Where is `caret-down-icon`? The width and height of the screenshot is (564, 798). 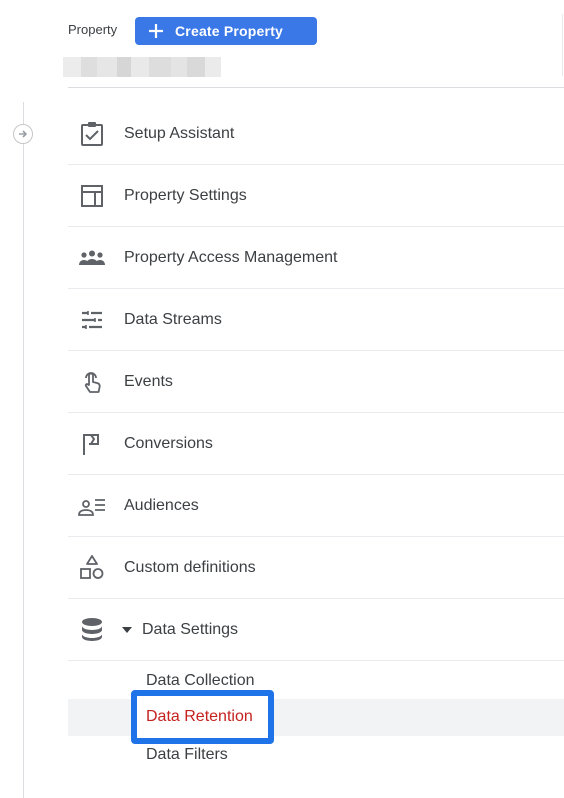
caret-down-icon is located at coordinates (127, 630).